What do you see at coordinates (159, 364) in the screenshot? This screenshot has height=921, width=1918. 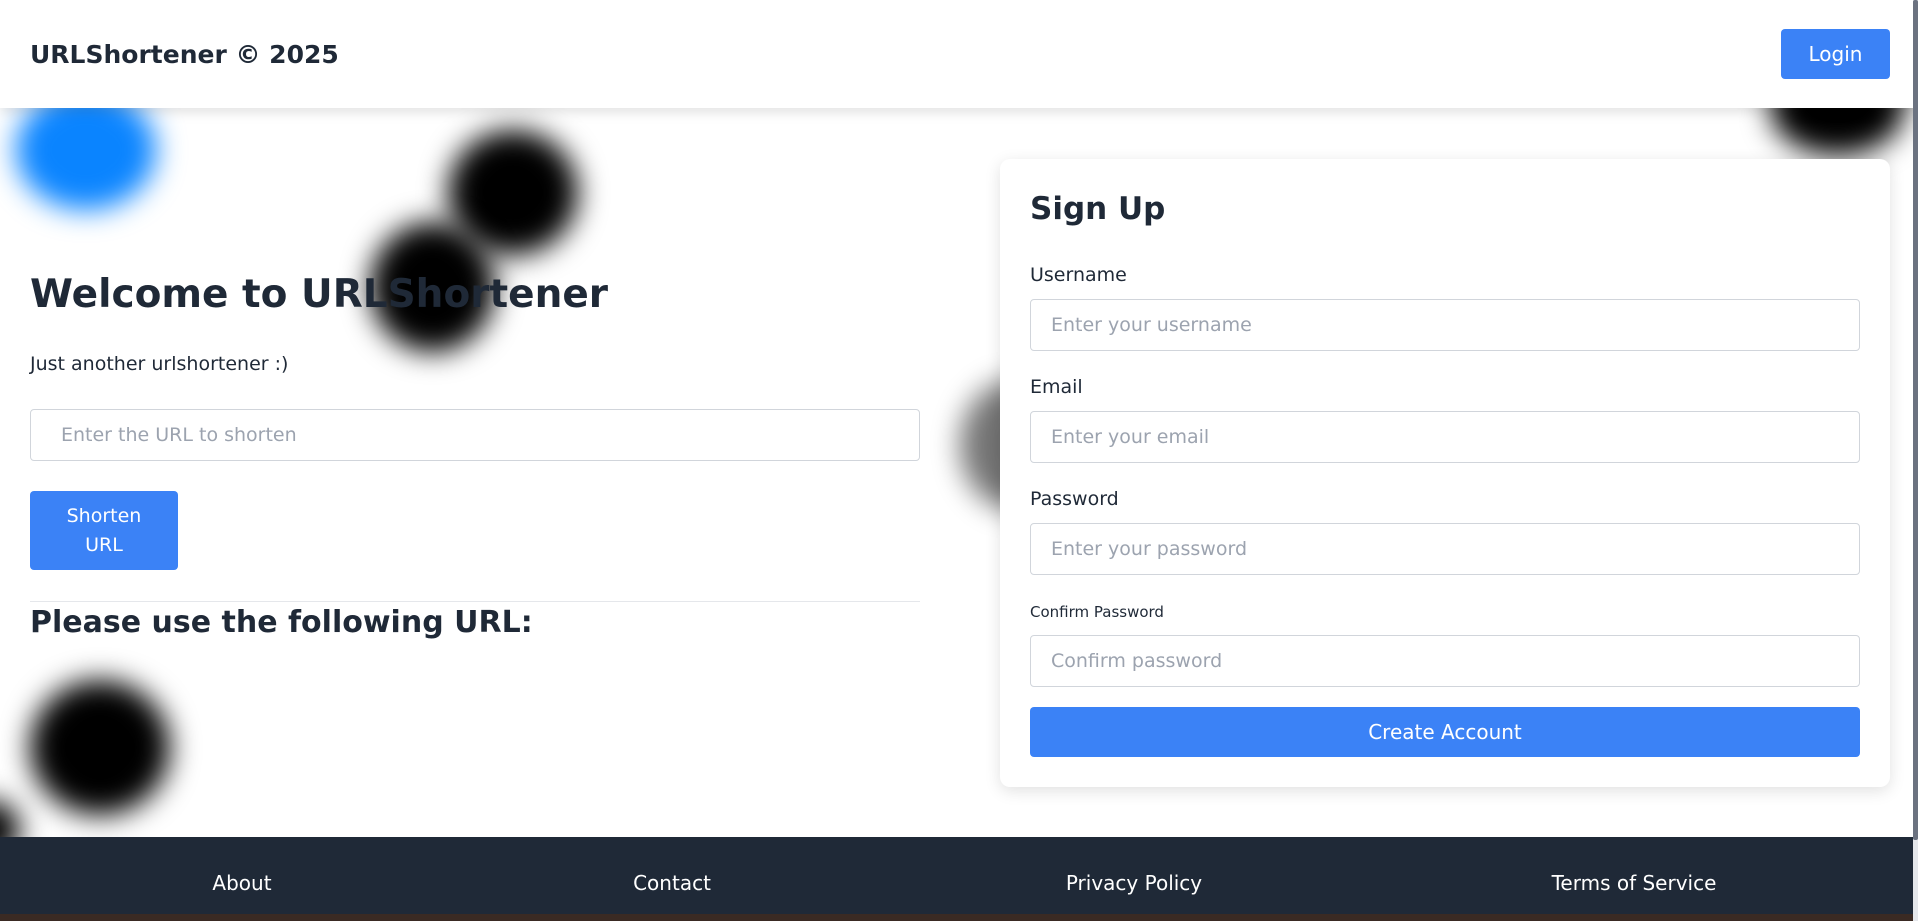 I see `tagline: Just another urlshortener :)` at bounding box center [159, 364].